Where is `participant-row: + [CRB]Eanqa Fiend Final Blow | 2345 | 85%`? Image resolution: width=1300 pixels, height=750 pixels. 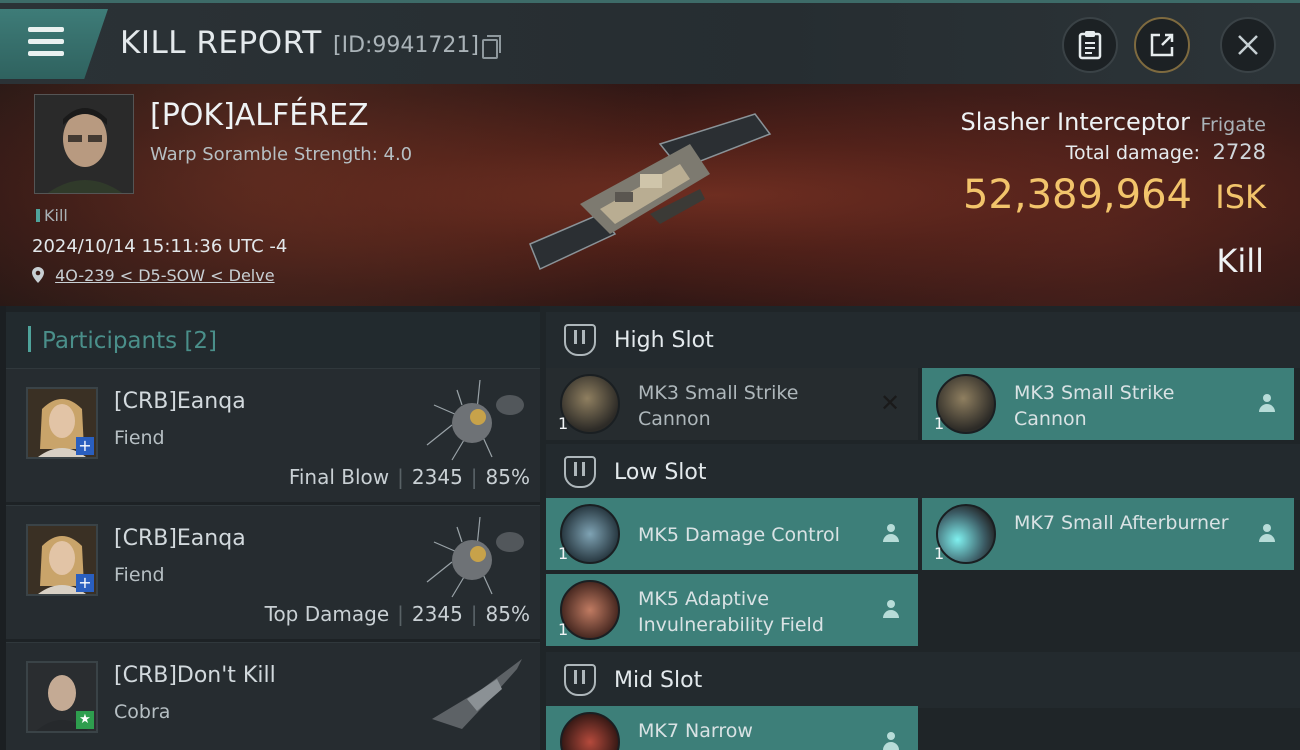
participant-row: + [CRB]Eanqa Fiend Final Blow | 2345 | 85% is located at coordinates (273, 435).